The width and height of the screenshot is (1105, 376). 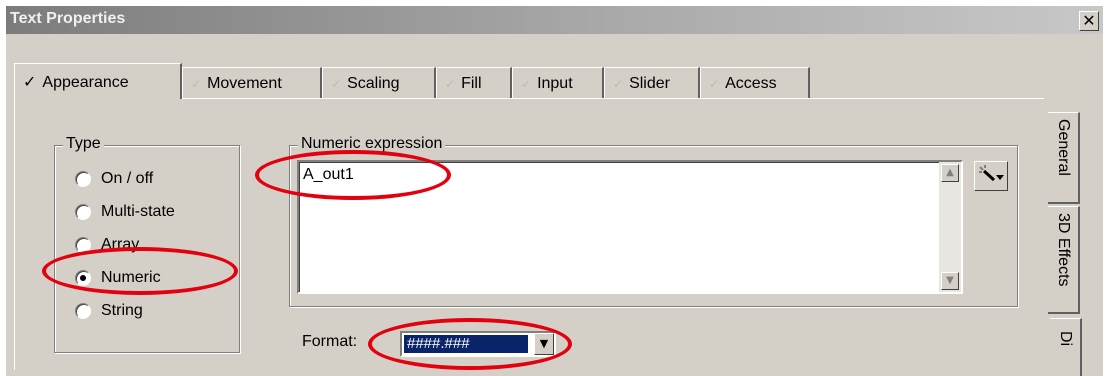 I want to click on tab-input: ✓ Input, so click(x=558, y=82).